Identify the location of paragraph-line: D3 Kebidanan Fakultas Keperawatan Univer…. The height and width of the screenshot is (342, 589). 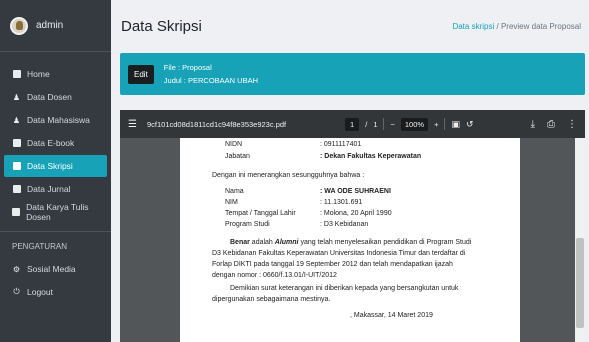
(339, 253).